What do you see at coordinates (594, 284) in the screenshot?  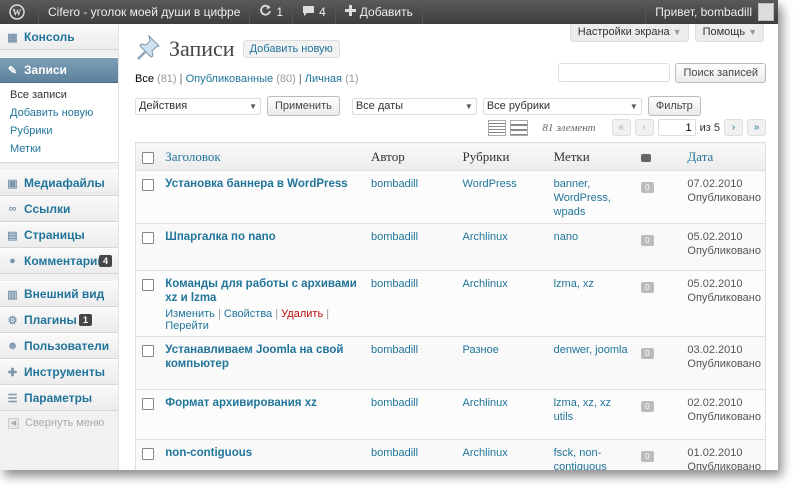 I see `tags-links: lzma, xz` at bounding box center [594, 284].